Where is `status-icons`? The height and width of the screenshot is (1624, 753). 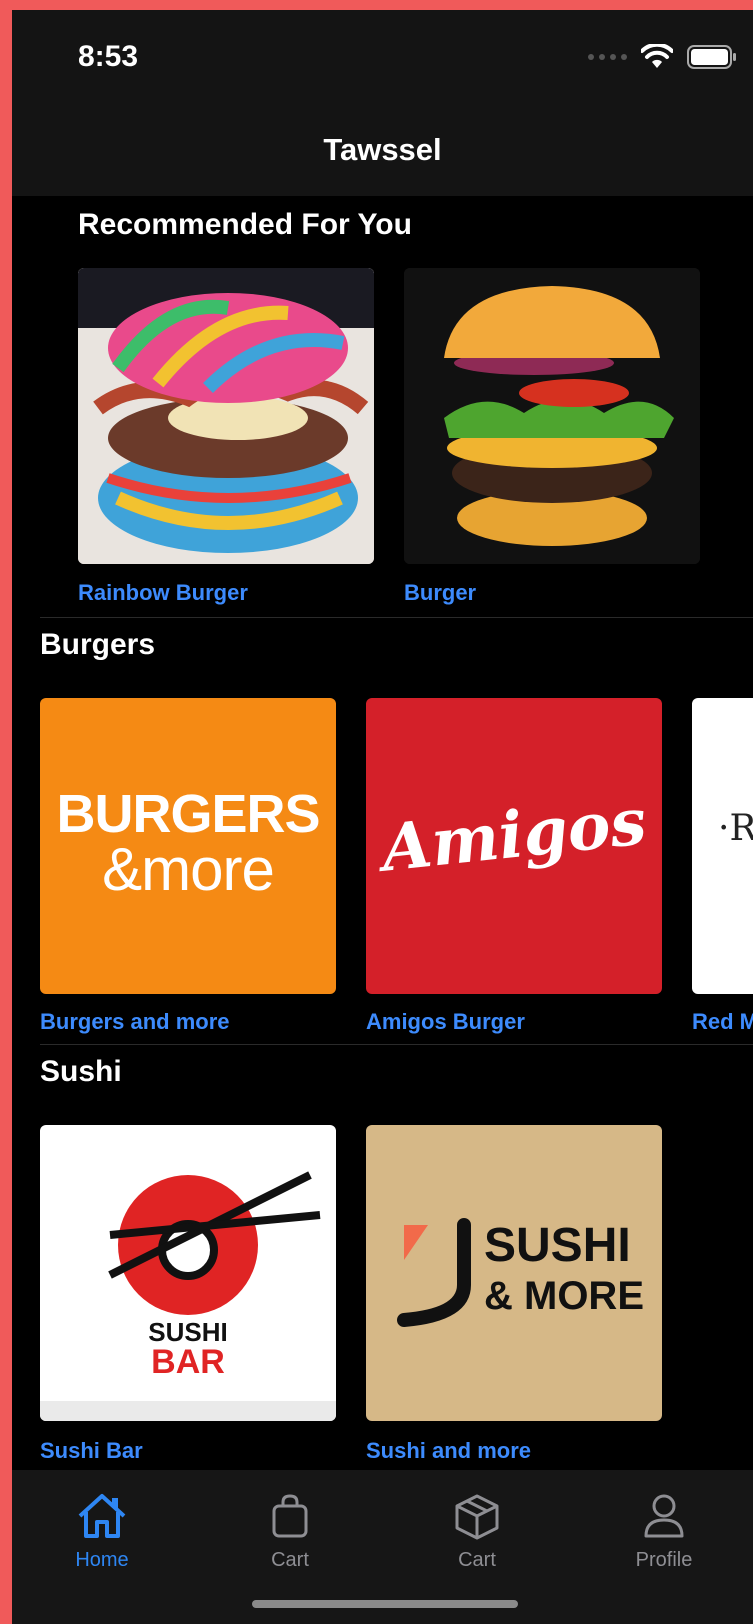 status-icons is located at coordinates (662, 57).